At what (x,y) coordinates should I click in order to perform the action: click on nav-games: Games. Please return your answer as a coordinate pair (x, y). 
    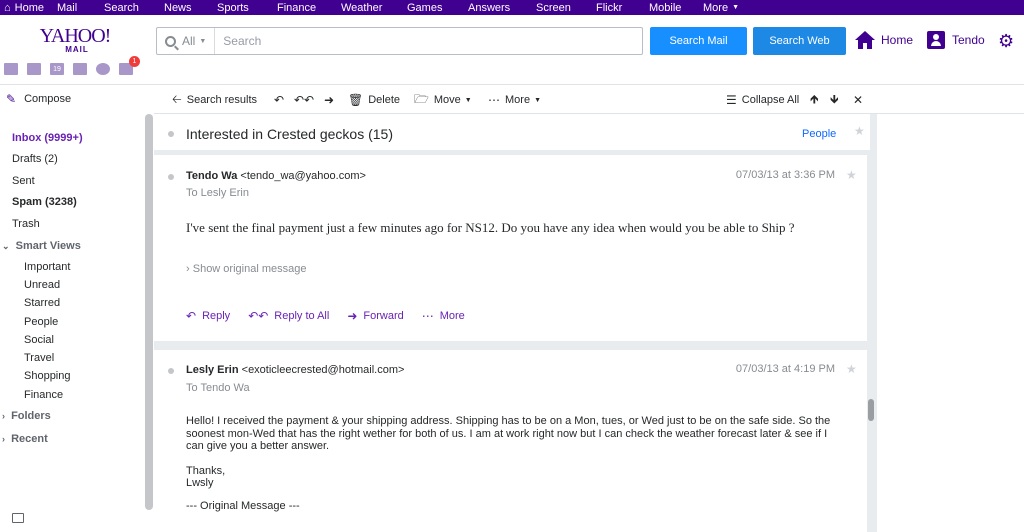
    Looking at the image, I should click on (437, 7).